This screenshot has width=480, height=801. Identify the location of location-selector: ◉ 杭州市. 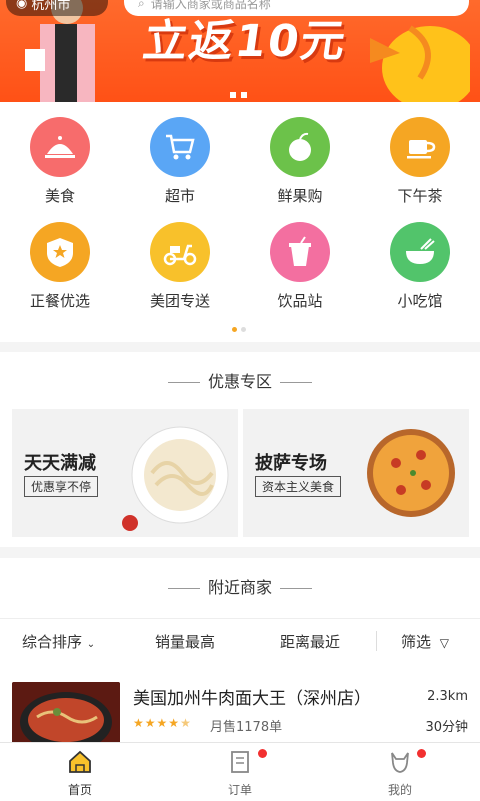
(57, 8).